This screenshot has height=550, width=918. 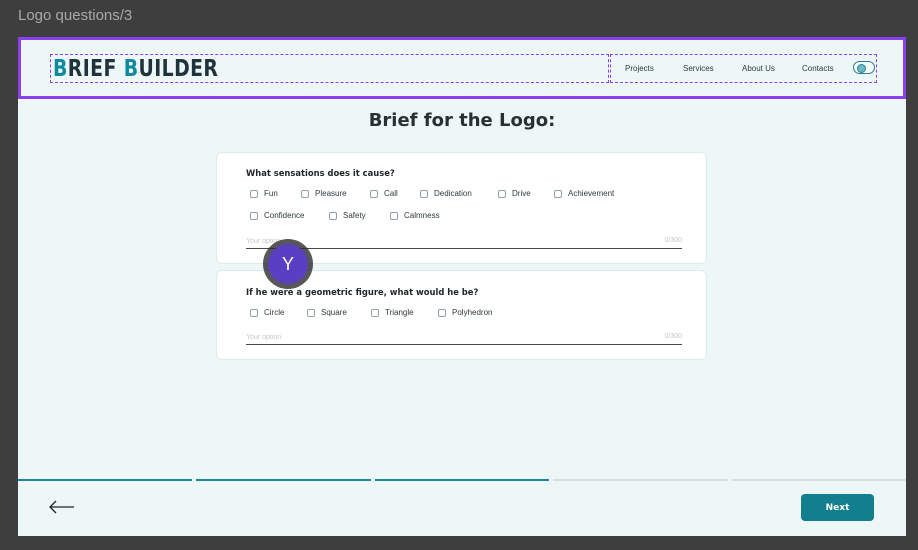 I want to click on nav-contacts: Contacts, so click(x=818, y=68).